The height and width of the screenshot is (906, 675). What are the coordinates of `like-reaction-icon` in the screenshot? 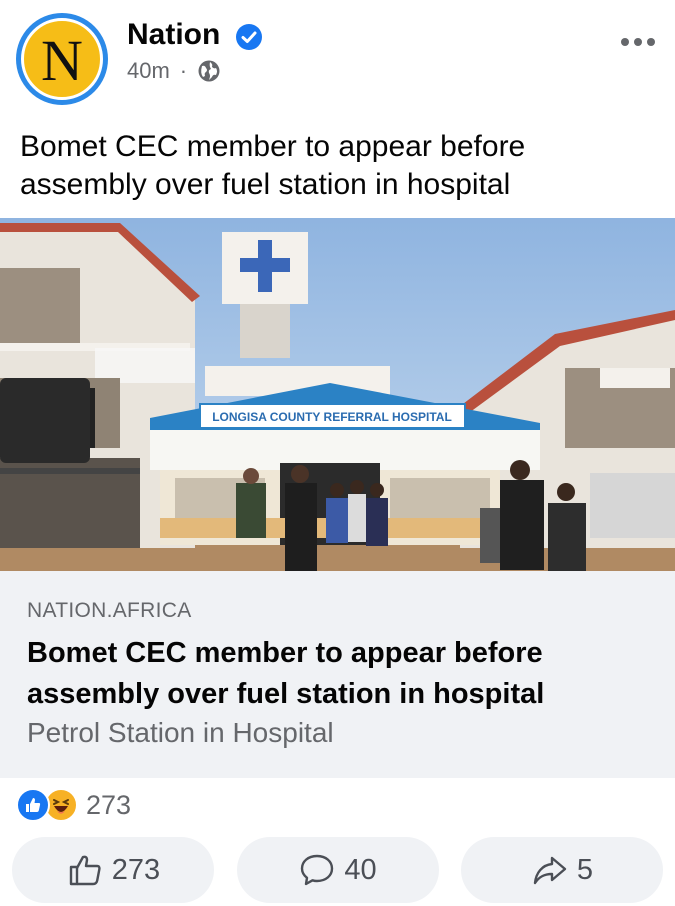 It's located at (33, 805).